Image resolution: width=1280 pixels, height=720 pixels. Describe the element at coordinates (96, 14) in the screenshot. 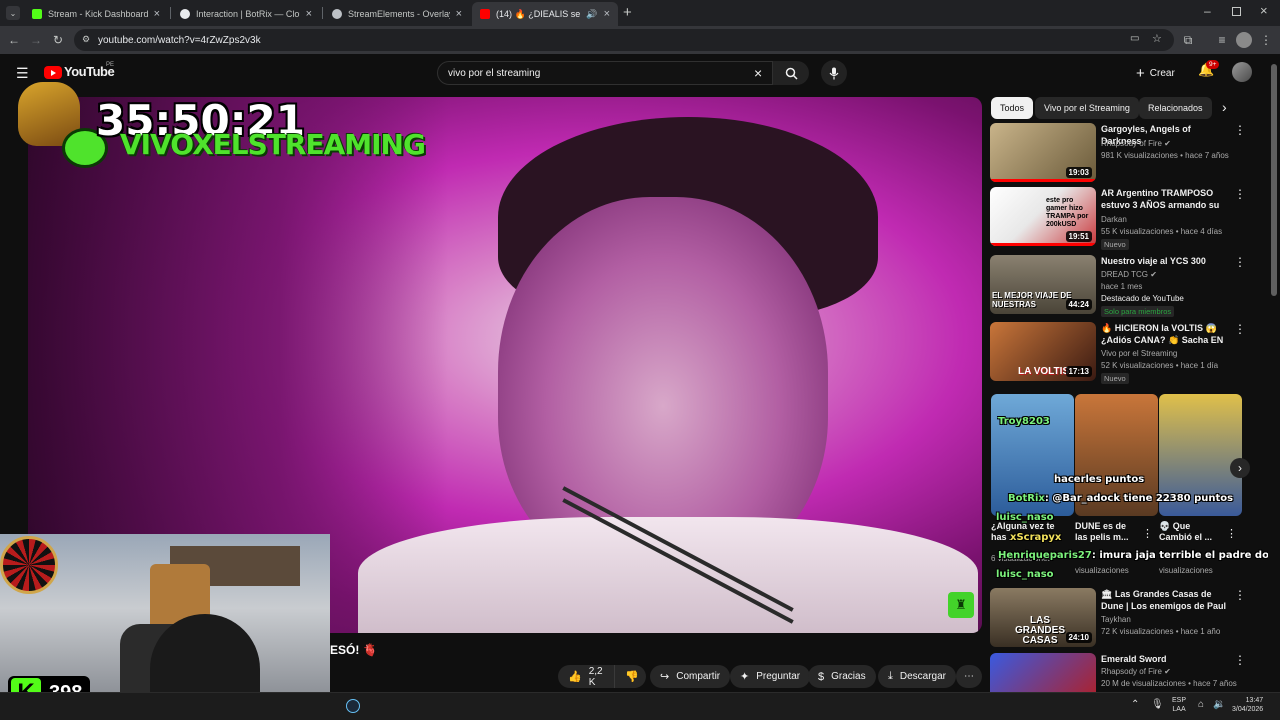

I see `tab-kick-dashboard: Stream - Kick Dashboard ×` at that location.